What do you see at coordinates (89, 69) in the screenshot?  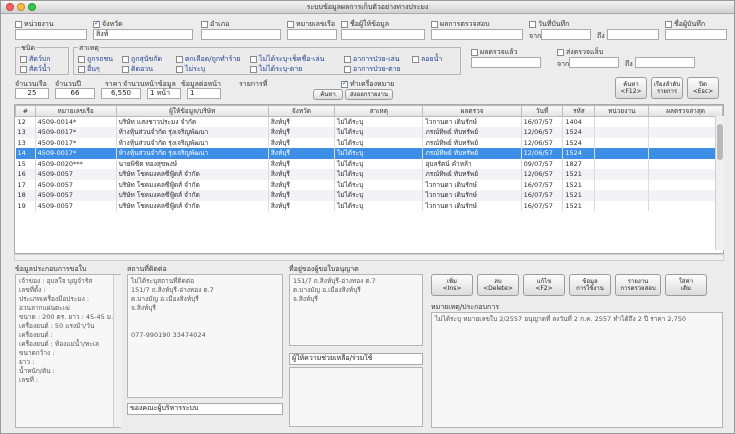 I see `category-opt-7: อื่นๆ` at bounding box center [89, 69].